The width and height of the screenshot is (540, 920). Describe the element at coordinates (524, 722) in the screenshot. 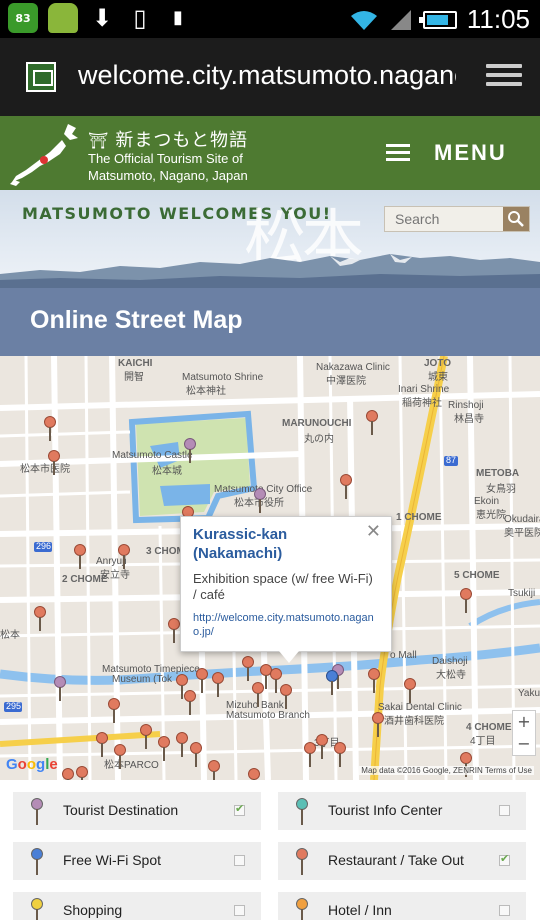

I see `zoom-in-button: +` at that location.